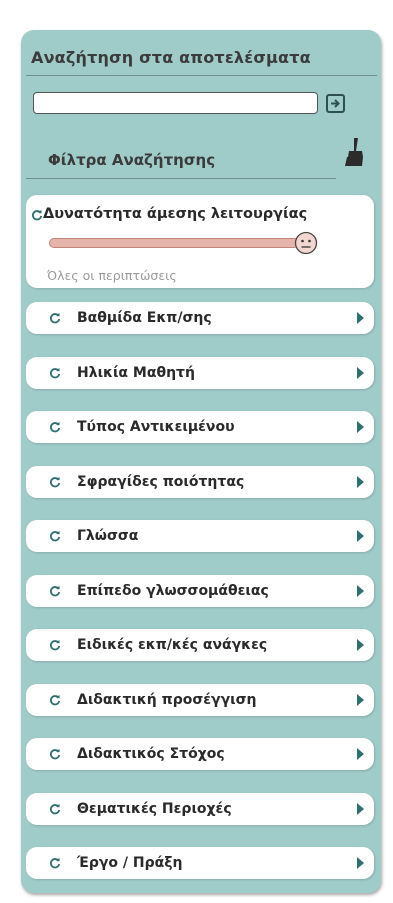 Image resolution: width=393 pixels, height=903 pixels. What do you see at coordinates (201, 75) in the screenshot?
I see `title-divider` at bounding box center [201, 75].